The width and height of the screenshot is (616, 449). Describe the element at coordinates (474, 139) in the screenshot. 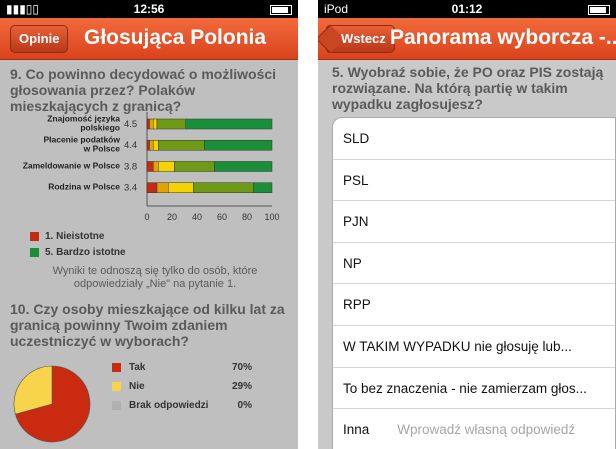

I see `option-sld: SLD` at that location.